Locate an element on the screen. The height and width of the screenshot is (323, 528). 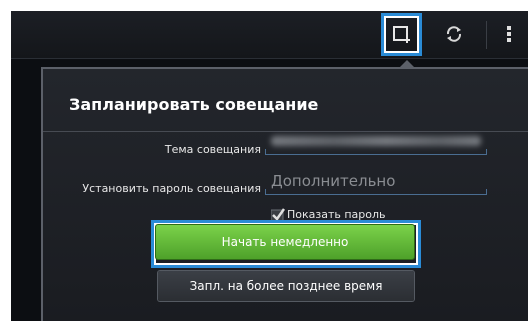
refresh-button is located at coordinates (454, 34).